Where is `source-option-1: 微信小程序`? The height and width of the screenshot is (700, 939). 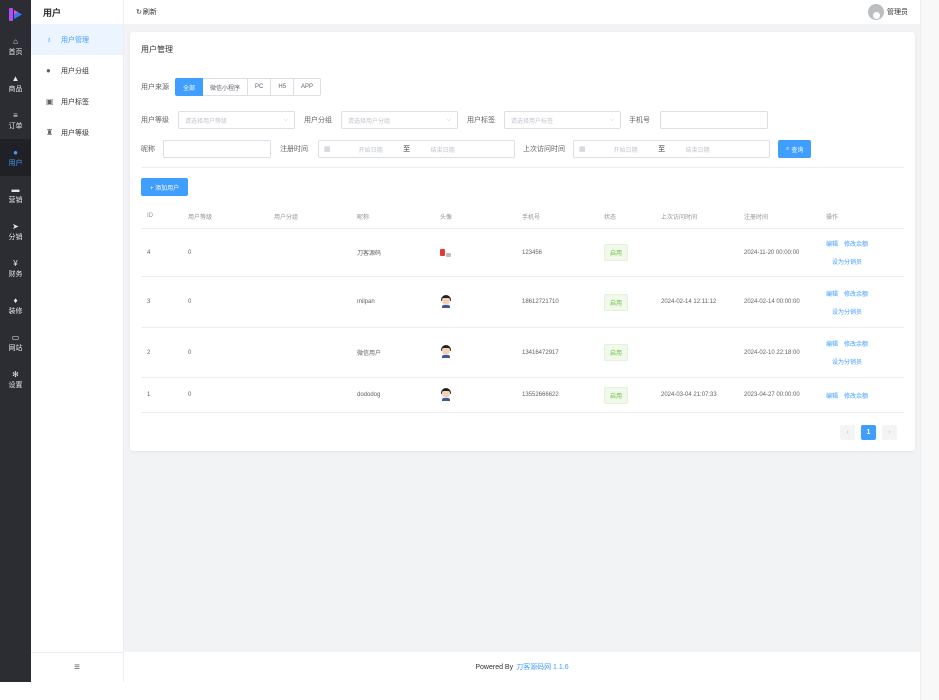
source-option-1: 微信小程序 is located at coordinates (226, 87).